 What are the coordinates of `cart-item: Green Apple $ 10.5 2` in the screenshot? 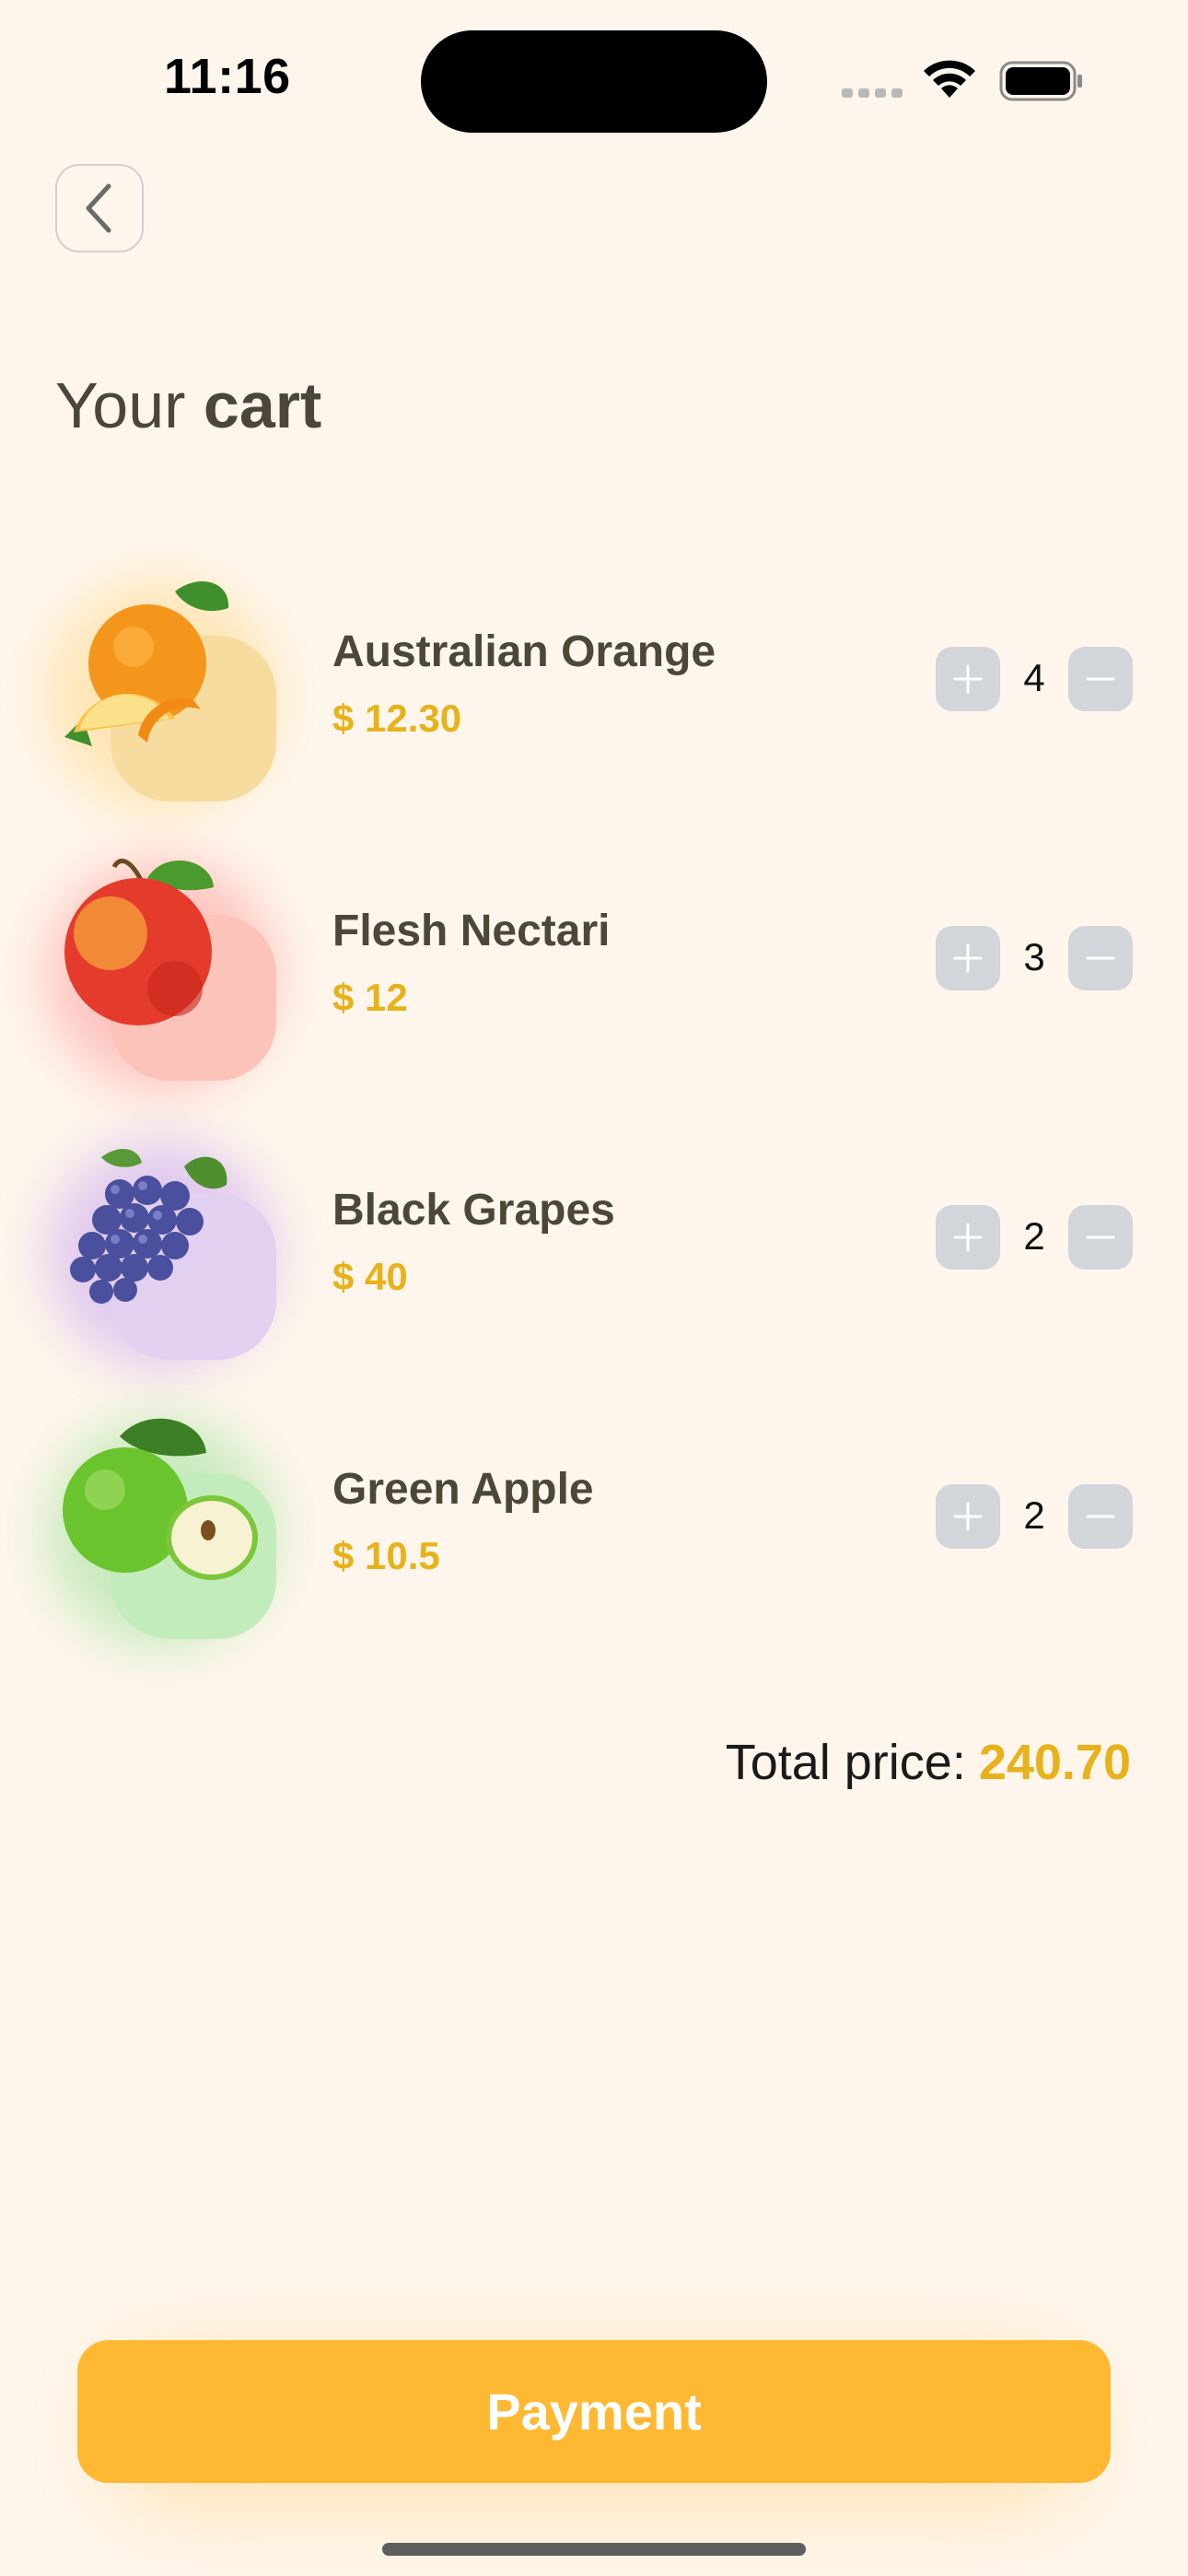 It's located at (594, 1538).